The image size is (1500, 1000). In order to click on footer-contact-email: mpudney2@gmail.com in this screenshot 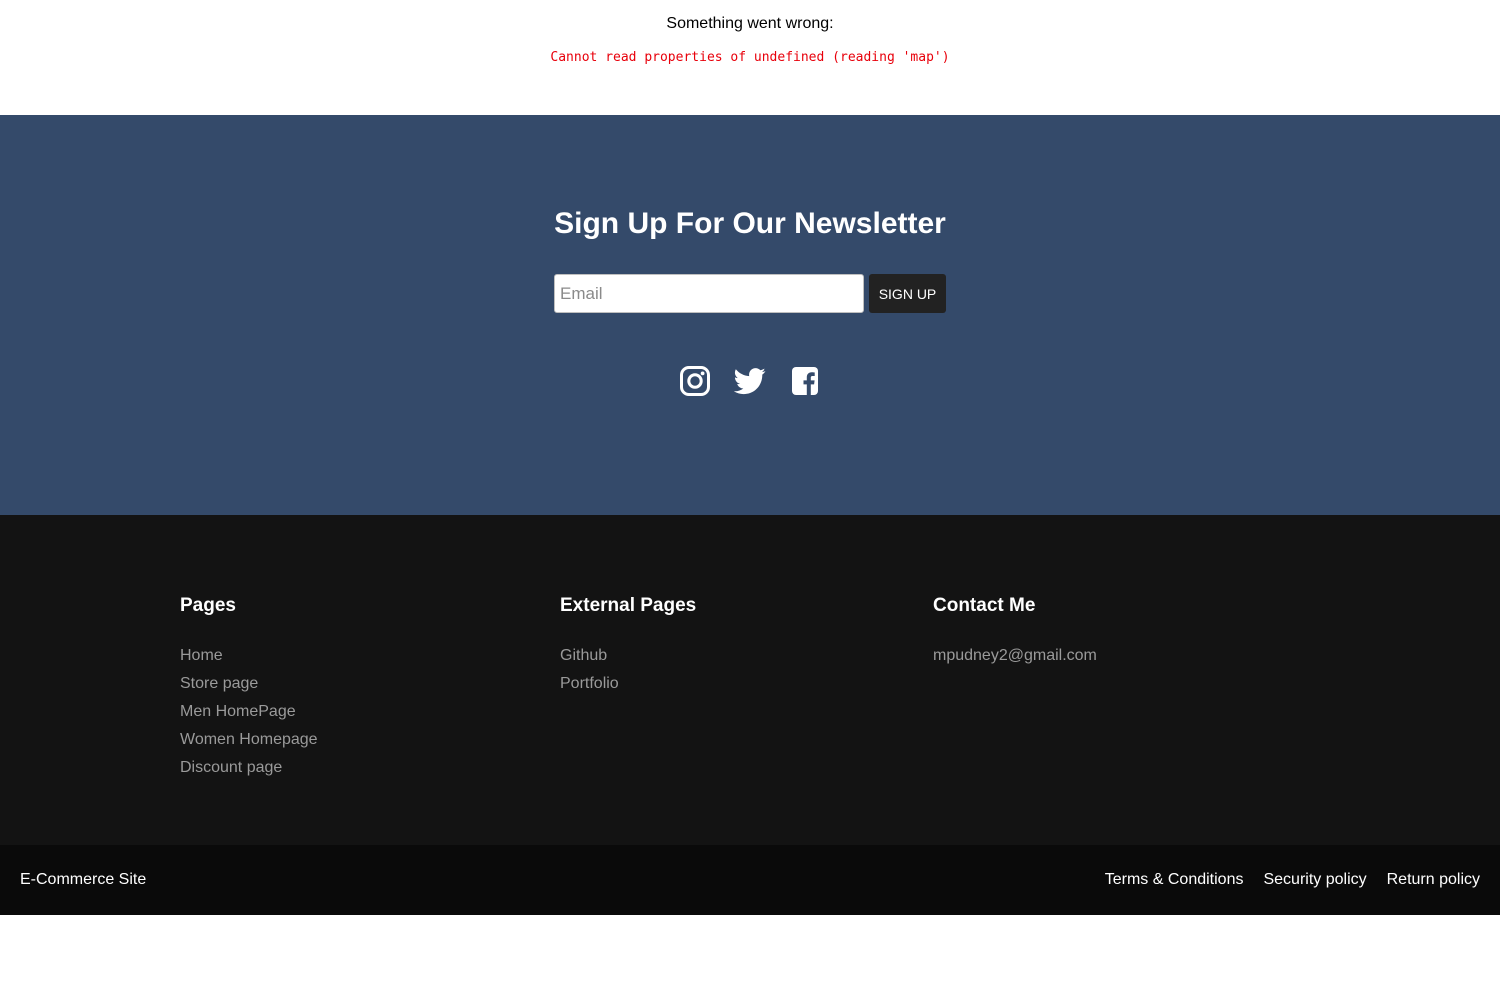, I will do `click(1015, 656)`.